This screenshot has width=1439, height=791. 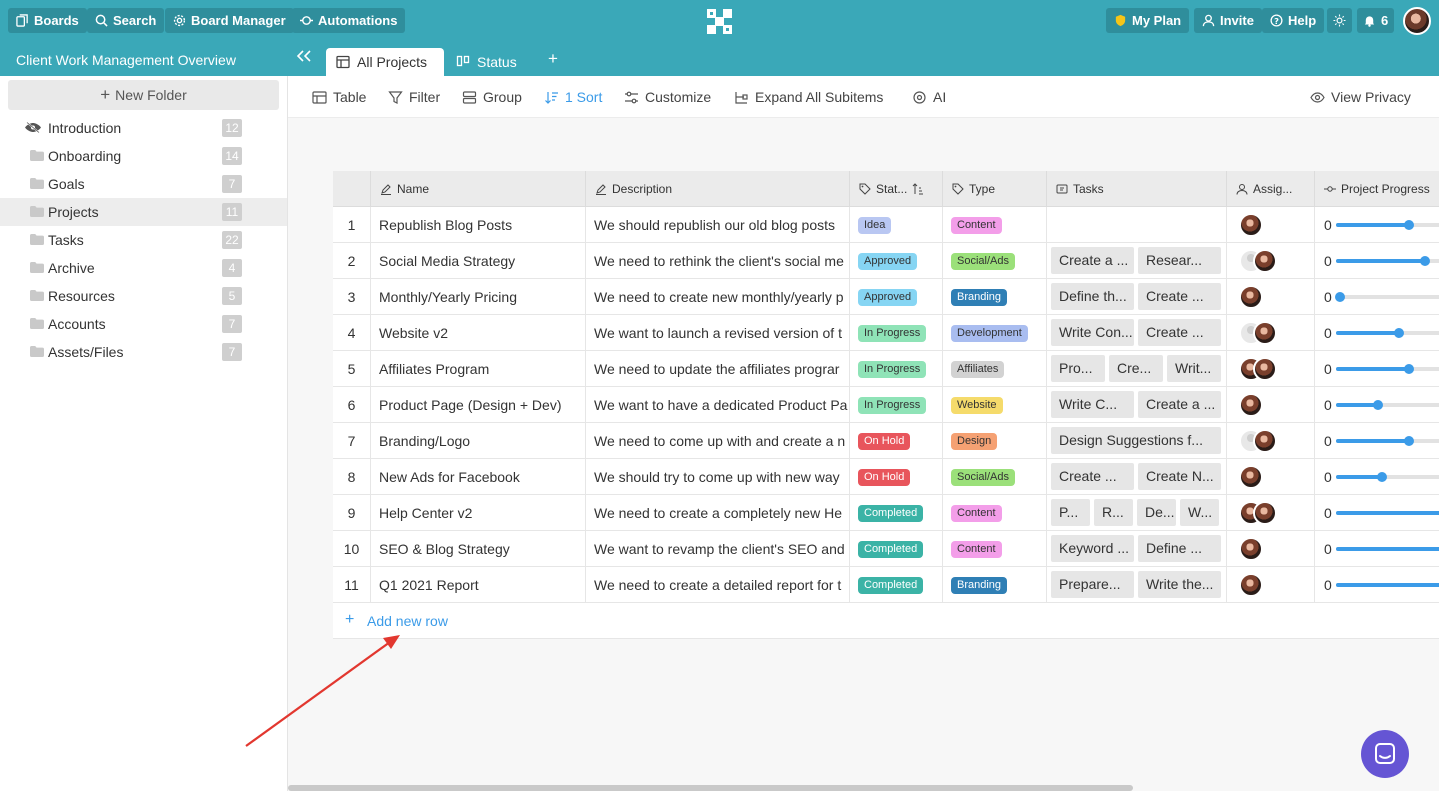 What do you see at coordinates (143, 296) in the screenshot?
I see `sidebar-folder-resources: Resources 5` at bounding box center [143, 296].